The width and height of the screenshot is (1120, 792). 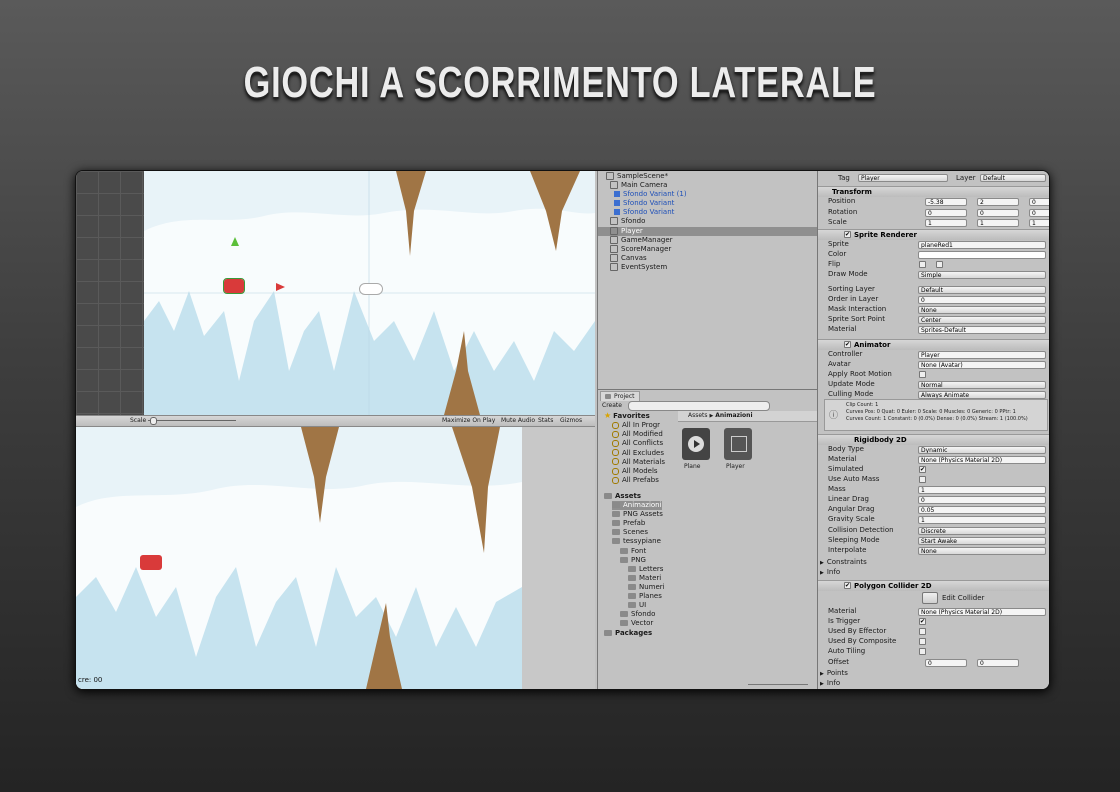 I want to click on body-type-field: Dynamic, so click(x=982, y=450).